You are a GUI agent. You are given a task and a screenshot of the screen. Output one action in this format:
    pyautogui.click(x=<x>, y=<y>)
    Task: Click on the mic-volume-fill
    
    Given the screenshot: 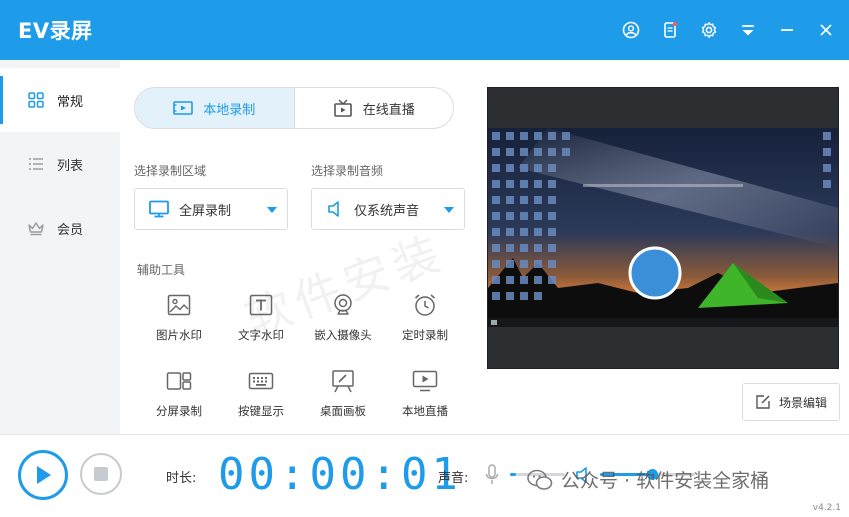 What is the action you would take?
    pyautogui.click(x=513, y=474)
    